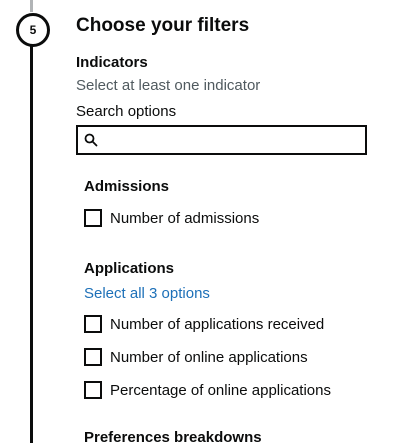  I want to click on checkbox-label: Number of online applications, so click(209, 357).